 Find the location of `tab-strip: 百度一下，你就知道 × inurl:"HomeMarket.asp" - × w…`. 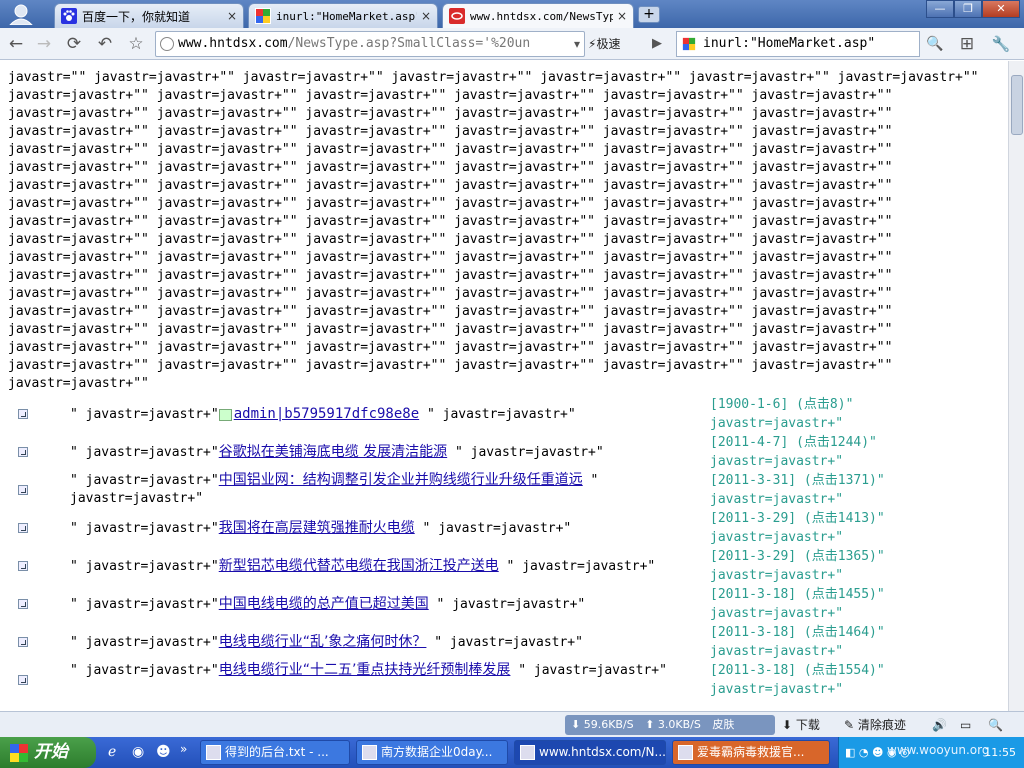

tab-strip: 百度一下，你就知道 × inurl:"HomeMarket.asp" - × w… is located at coordinates (512, 14).